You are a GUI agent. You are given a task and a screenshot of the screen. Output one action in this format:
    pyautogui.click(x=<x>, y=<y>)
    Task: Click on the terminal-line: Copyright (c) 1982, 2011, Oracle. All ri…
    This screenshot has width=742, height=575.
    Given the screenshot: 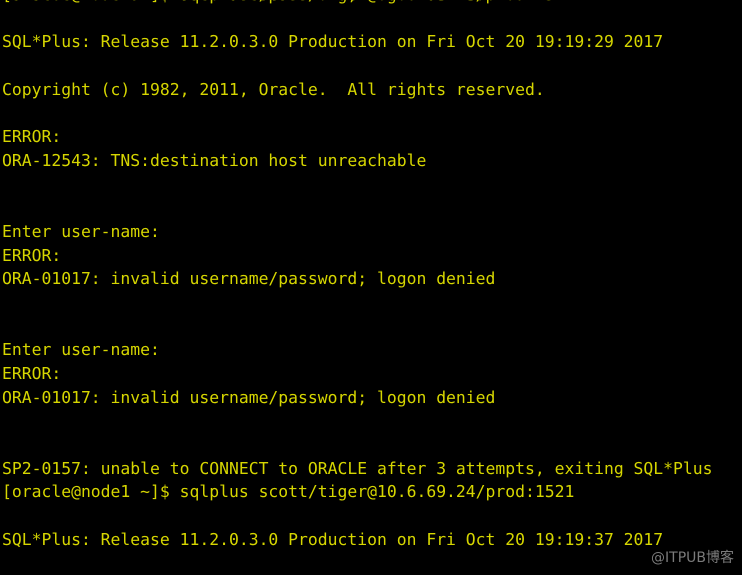 What is the action you would take?
    pyautogui.click(x=273, y=89)
    